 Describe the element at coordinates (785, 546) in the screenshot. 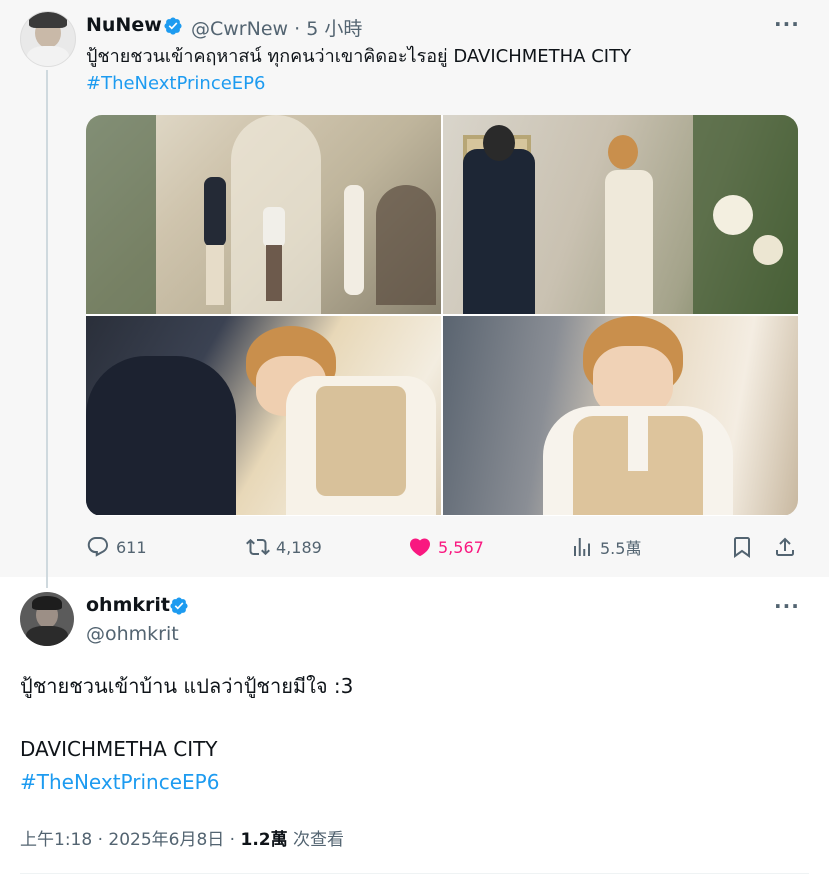

I see `share-icon` at that location.